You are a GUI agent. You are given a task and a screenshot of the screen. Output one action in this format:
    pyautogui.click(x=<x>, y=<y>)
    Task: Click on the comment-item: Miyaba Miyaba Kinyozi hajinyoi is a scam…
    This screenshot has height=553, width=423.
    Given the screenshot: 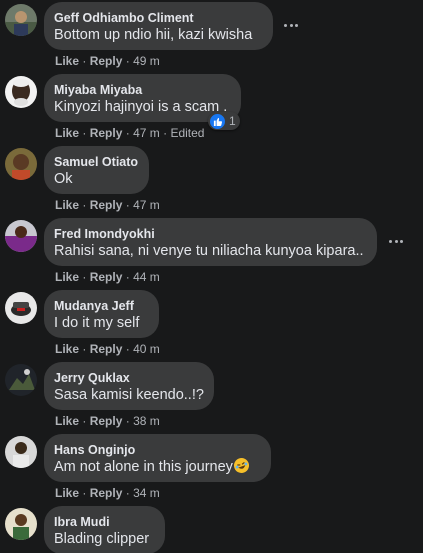 What is the action you would take?
    pyautogui.click(x=211, y=108)
    